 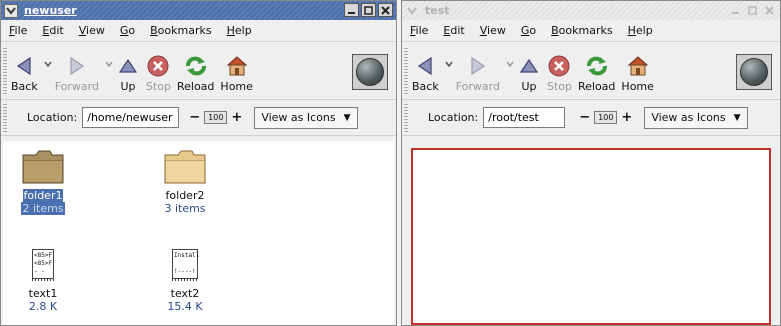 I want to click on title-bar: test, so click(x=591, y=10).